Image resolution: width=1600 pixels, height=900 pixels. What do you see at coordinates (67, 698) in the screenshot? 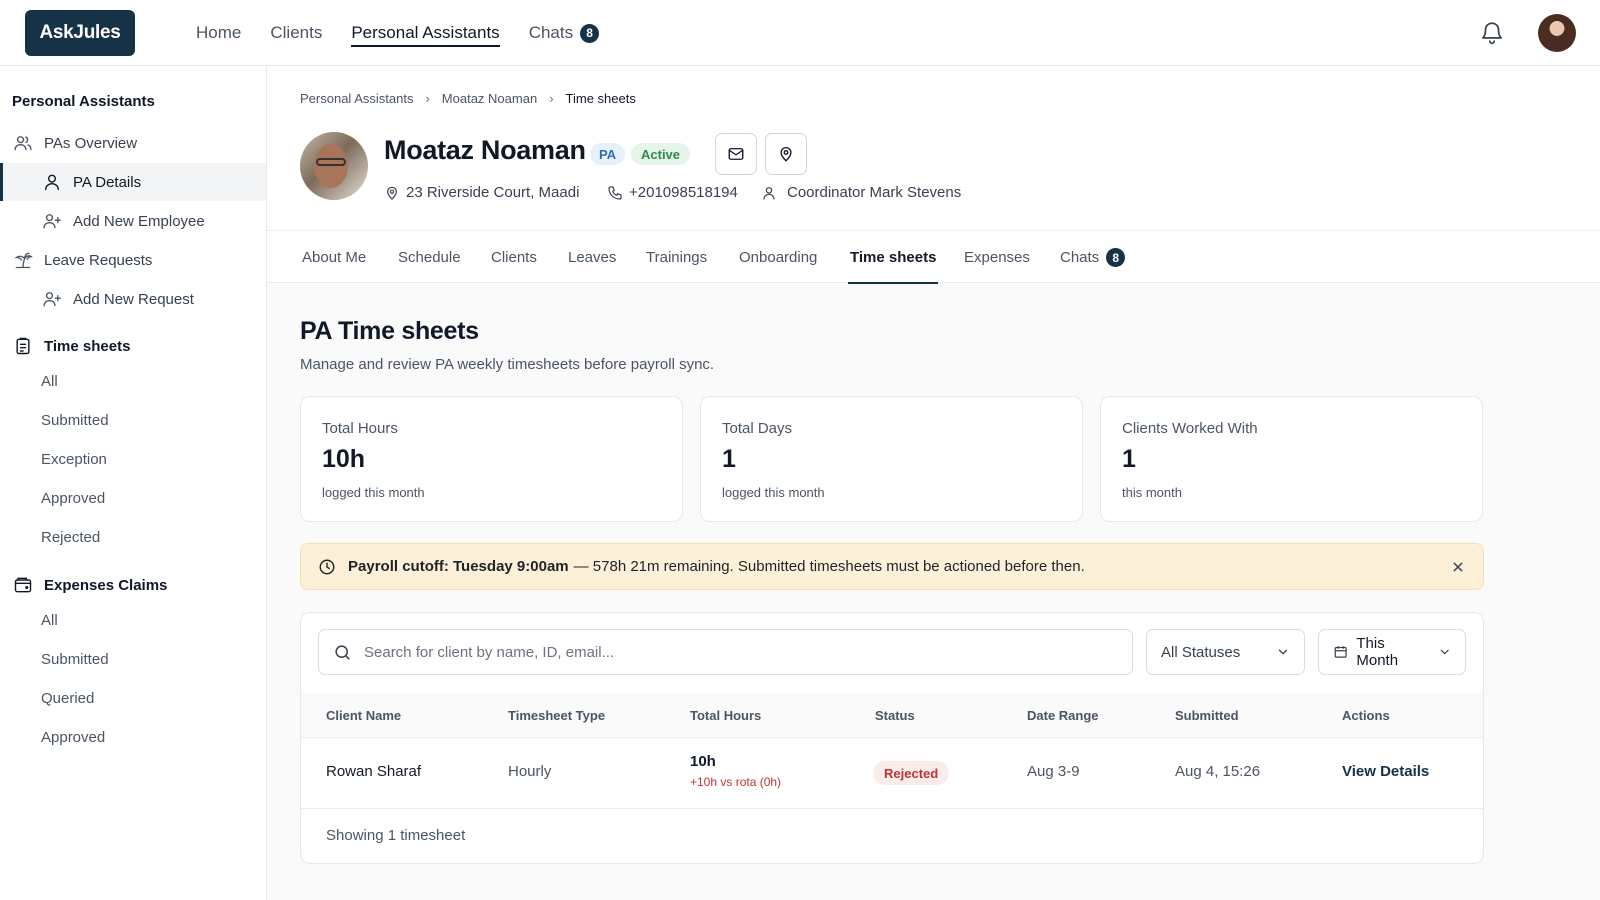
I see `sidebar-expenses-queried: Queried` at bounding box center [67, 698].